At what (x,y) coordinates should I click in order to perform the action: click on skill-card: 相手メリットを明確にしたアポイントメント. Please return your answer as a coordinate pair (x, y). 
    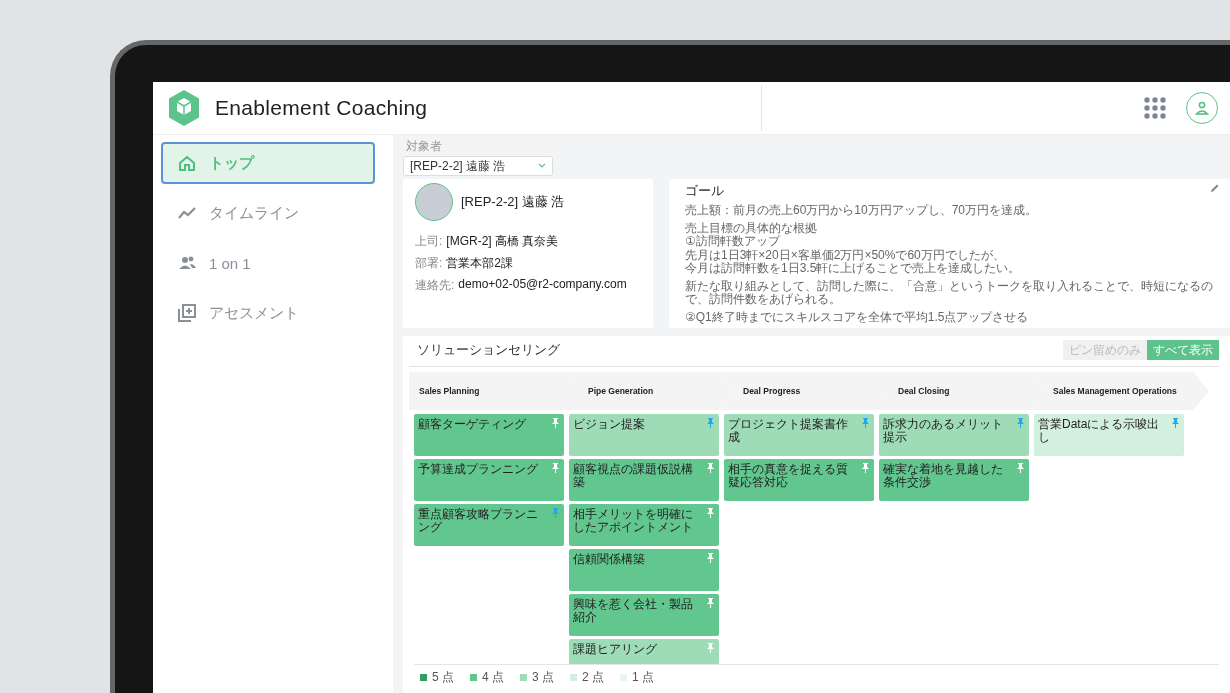
    Looking at the image, I should click on (644, 525).